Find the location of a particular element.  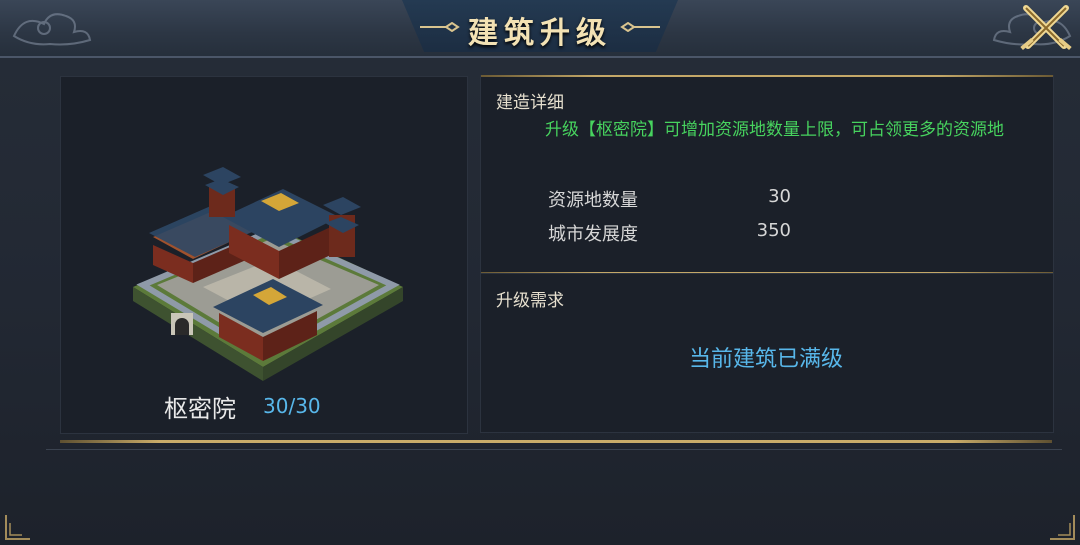

stat-value-resource-count: 30 is located at coordinates (779, 196).